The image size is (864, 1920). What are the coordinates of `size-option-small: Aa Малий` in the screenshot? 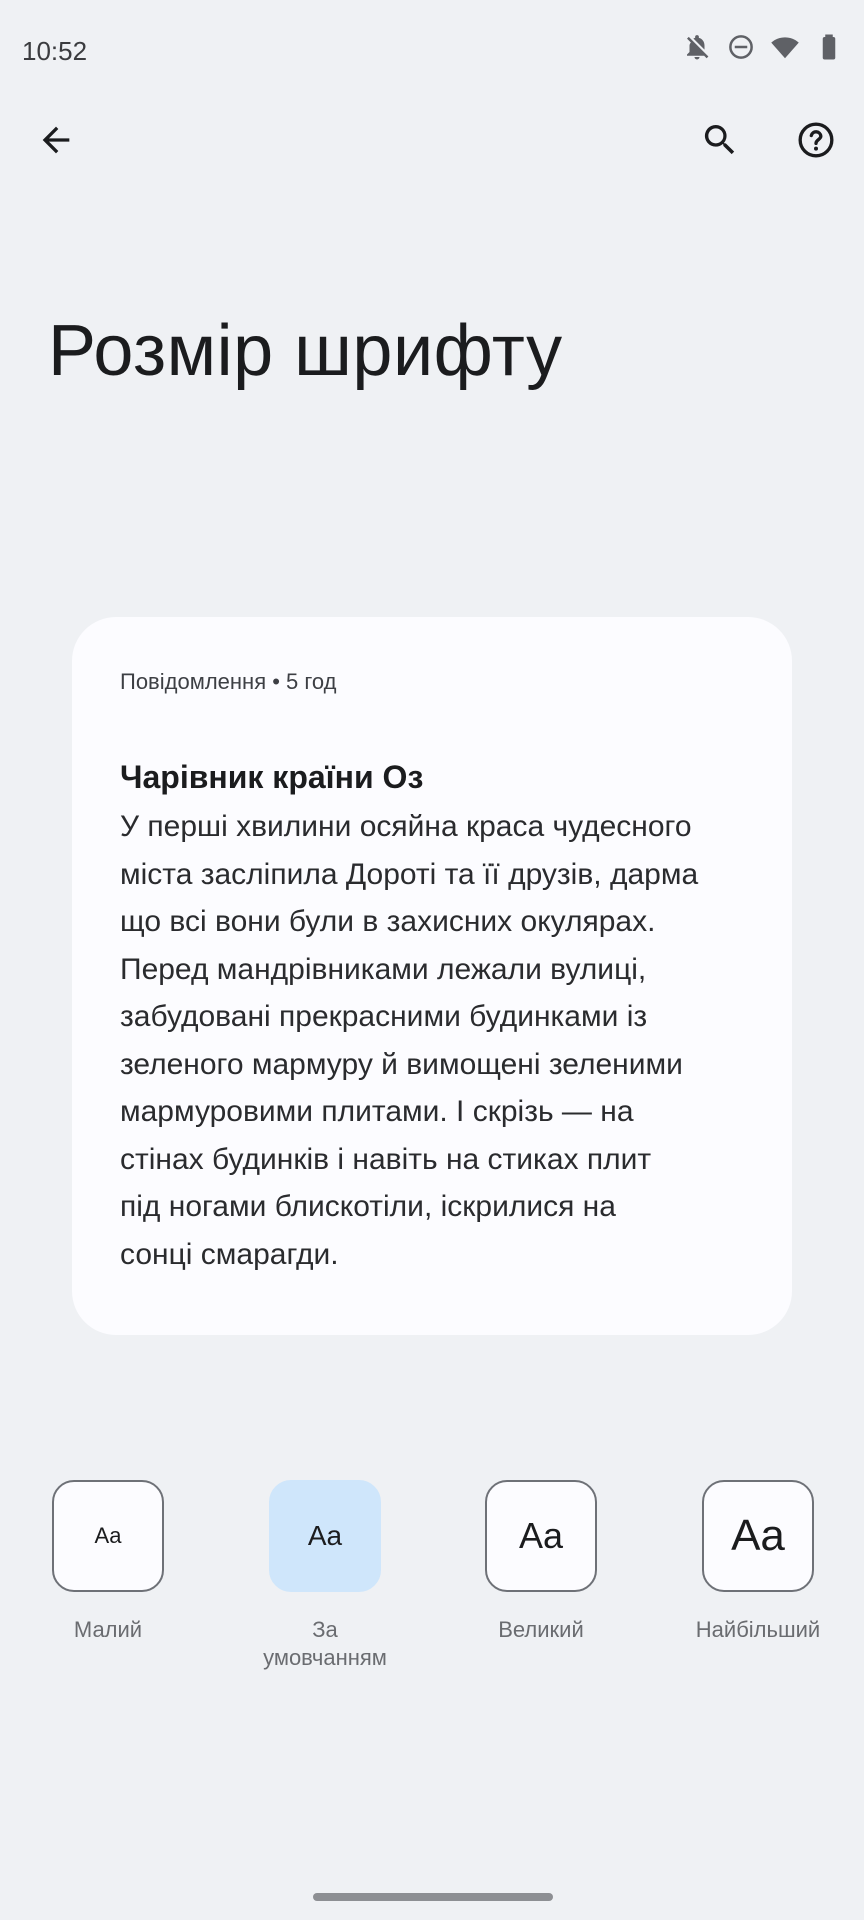 It's located at (108, 1562).